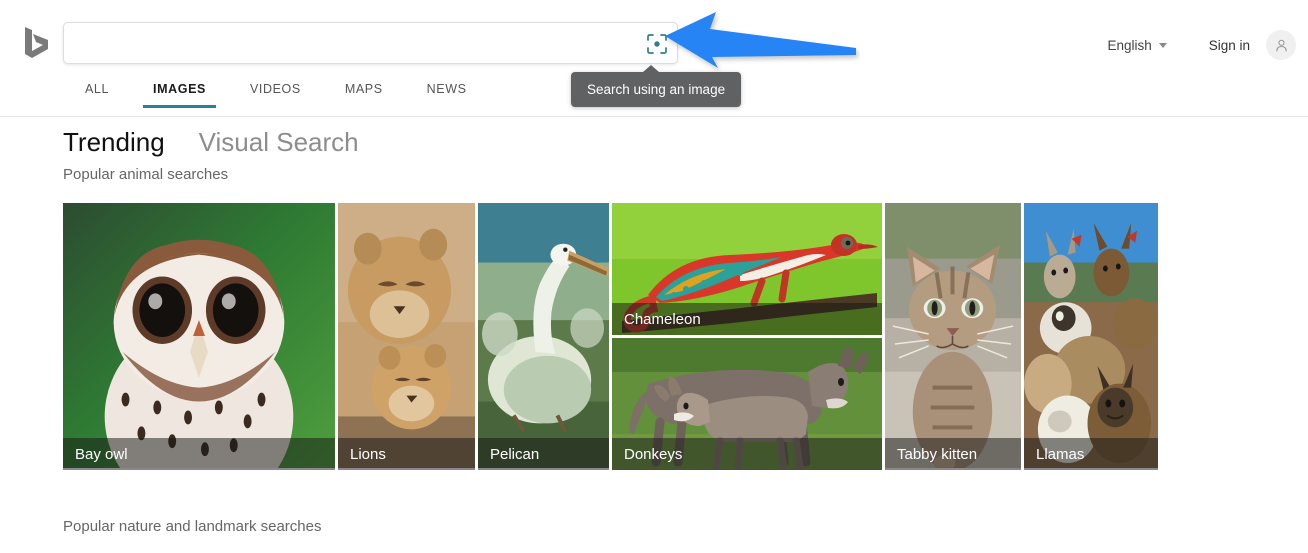 Image resolution: width=1308 pixels, height=553 pixels. What do you see at coordinates (1129, 45) in the screenshot?
I see `language-label: English` at bounding box center [1129, 45].